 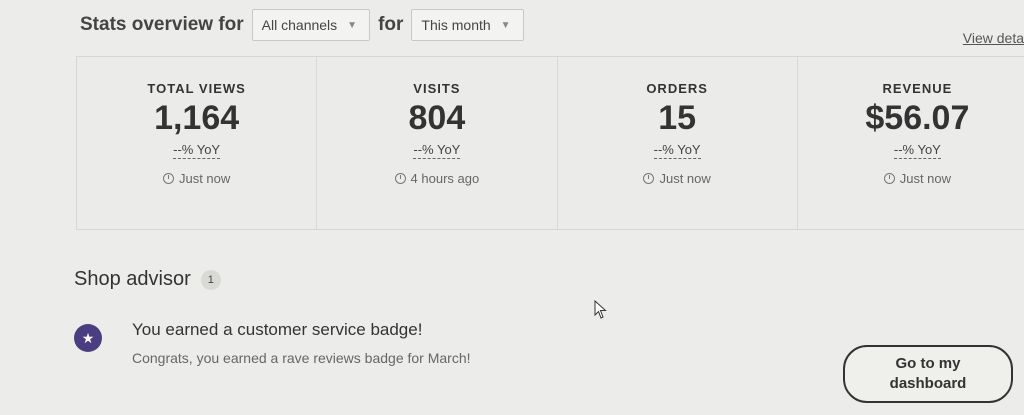 What do you see at coordinates (437, 88) in the screenshot?
I see `stat-label: VISITS` at bounding box center [437, 88].